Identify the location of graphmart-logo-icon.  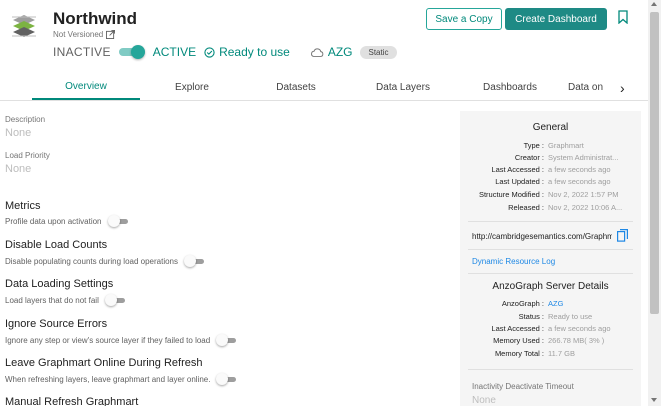
(24, 26).